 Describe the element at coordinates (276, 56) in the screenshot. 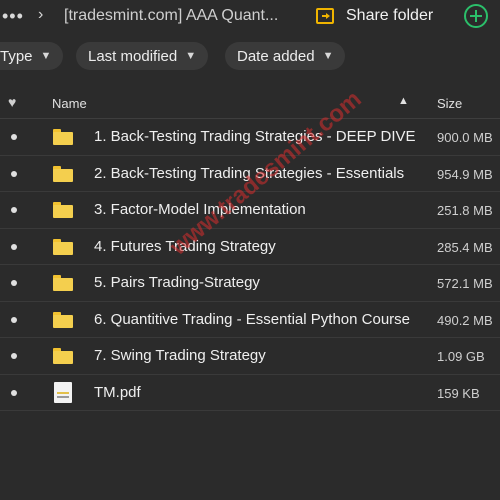

I see `date-added-filter-label: Date added` at that location.